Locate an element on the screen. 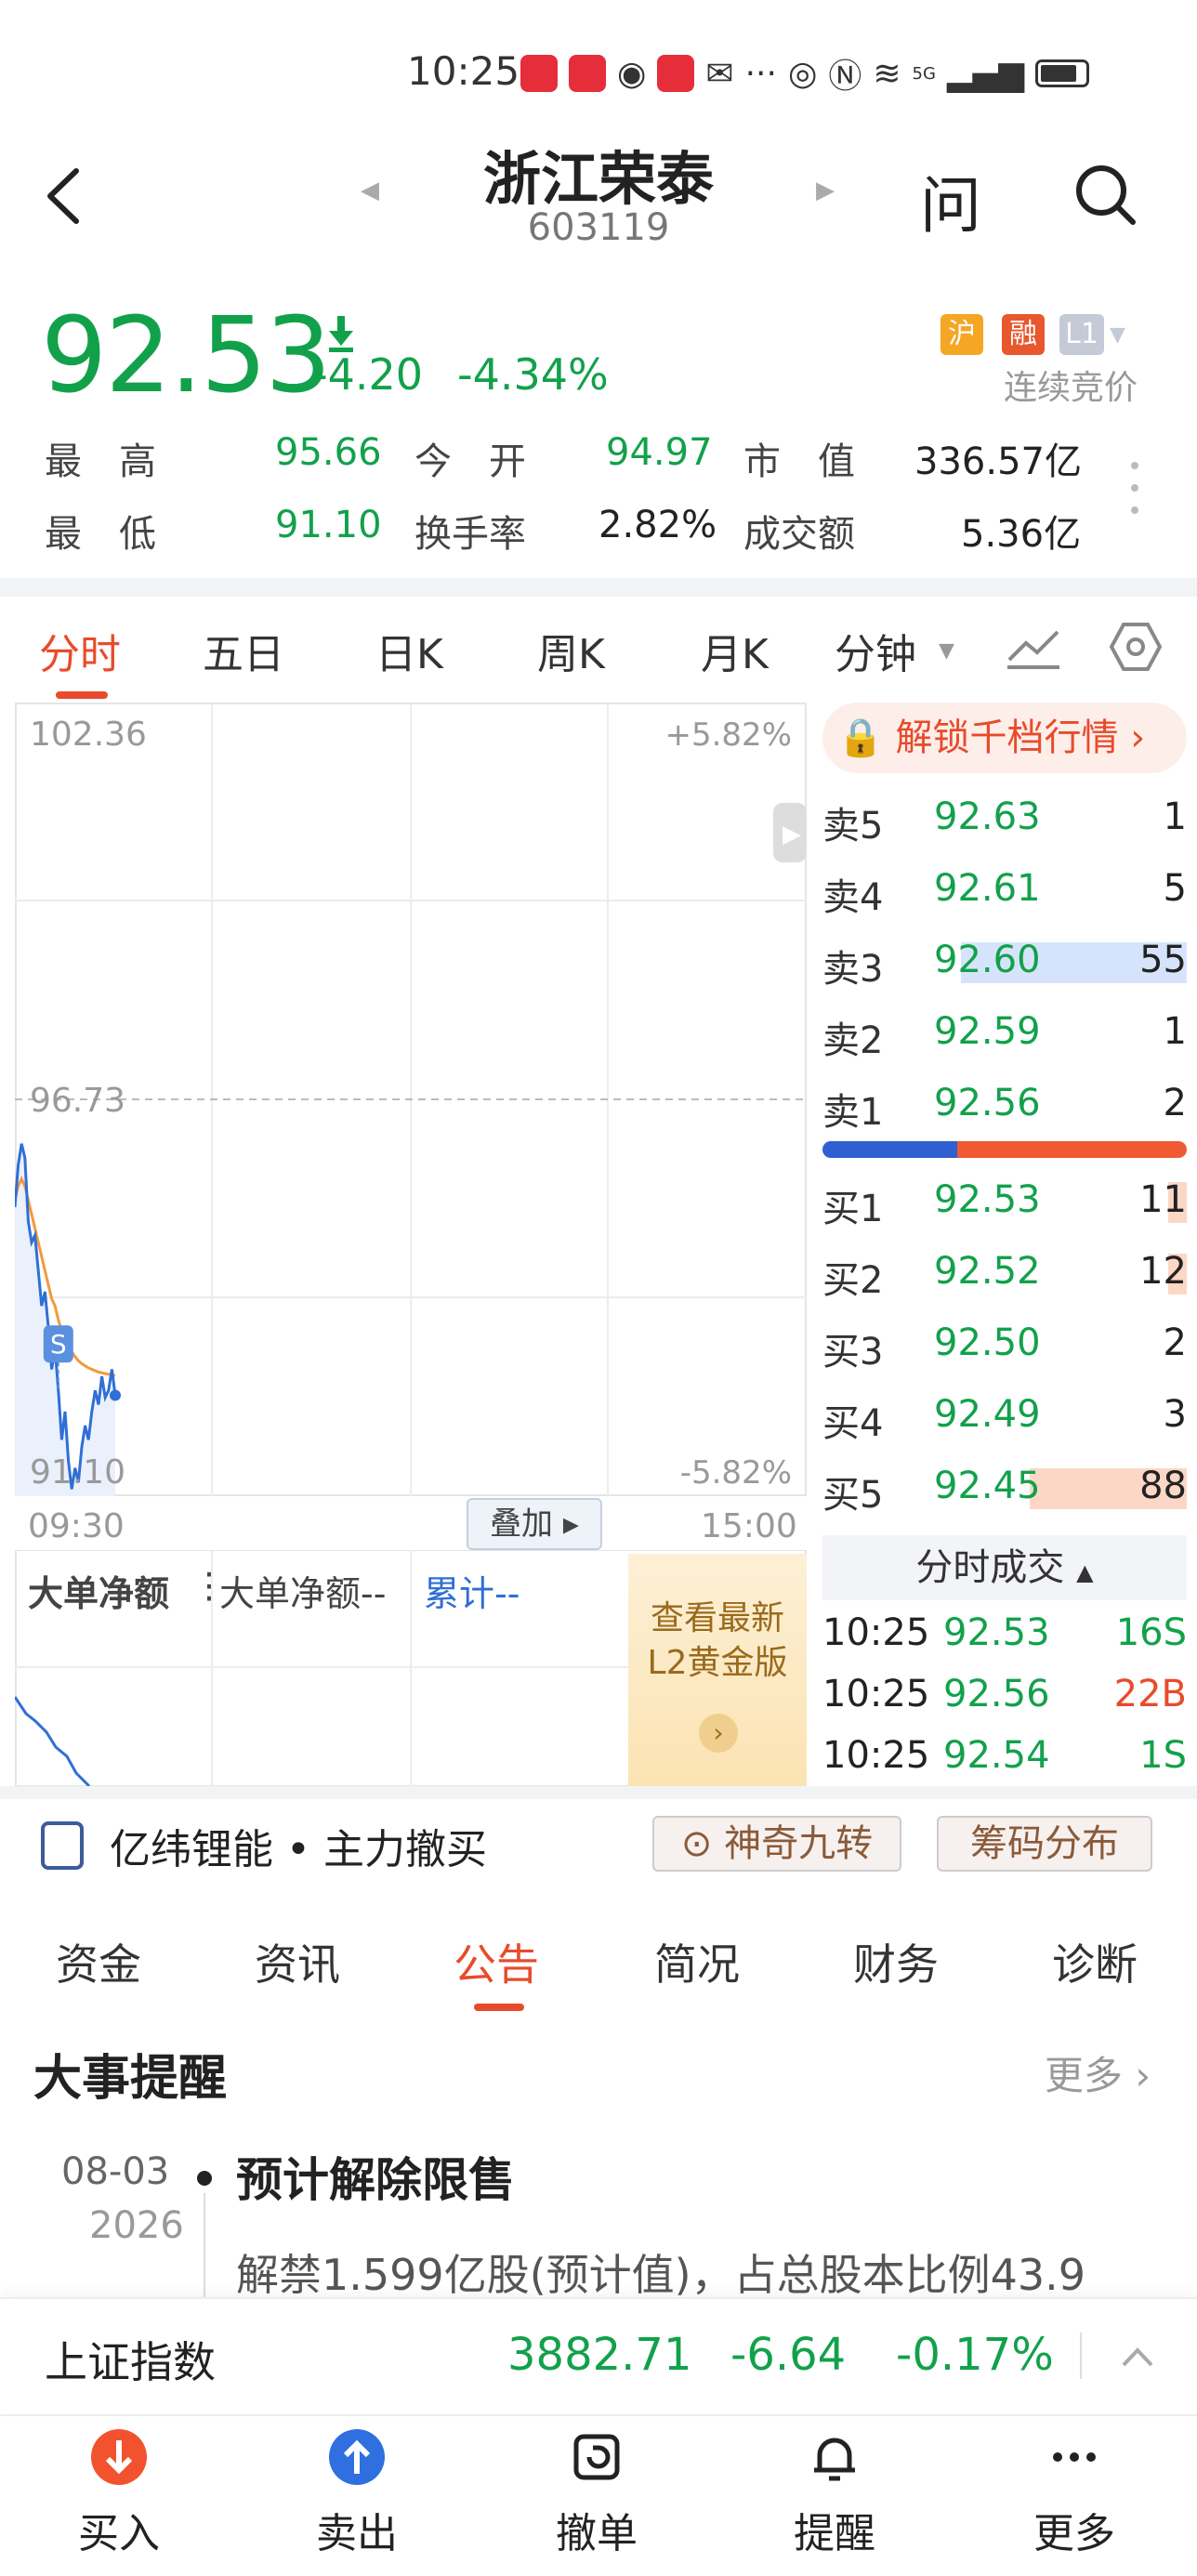  ask-level-row: 卖3 92.60 55 is located at coordinates (1004, 961).